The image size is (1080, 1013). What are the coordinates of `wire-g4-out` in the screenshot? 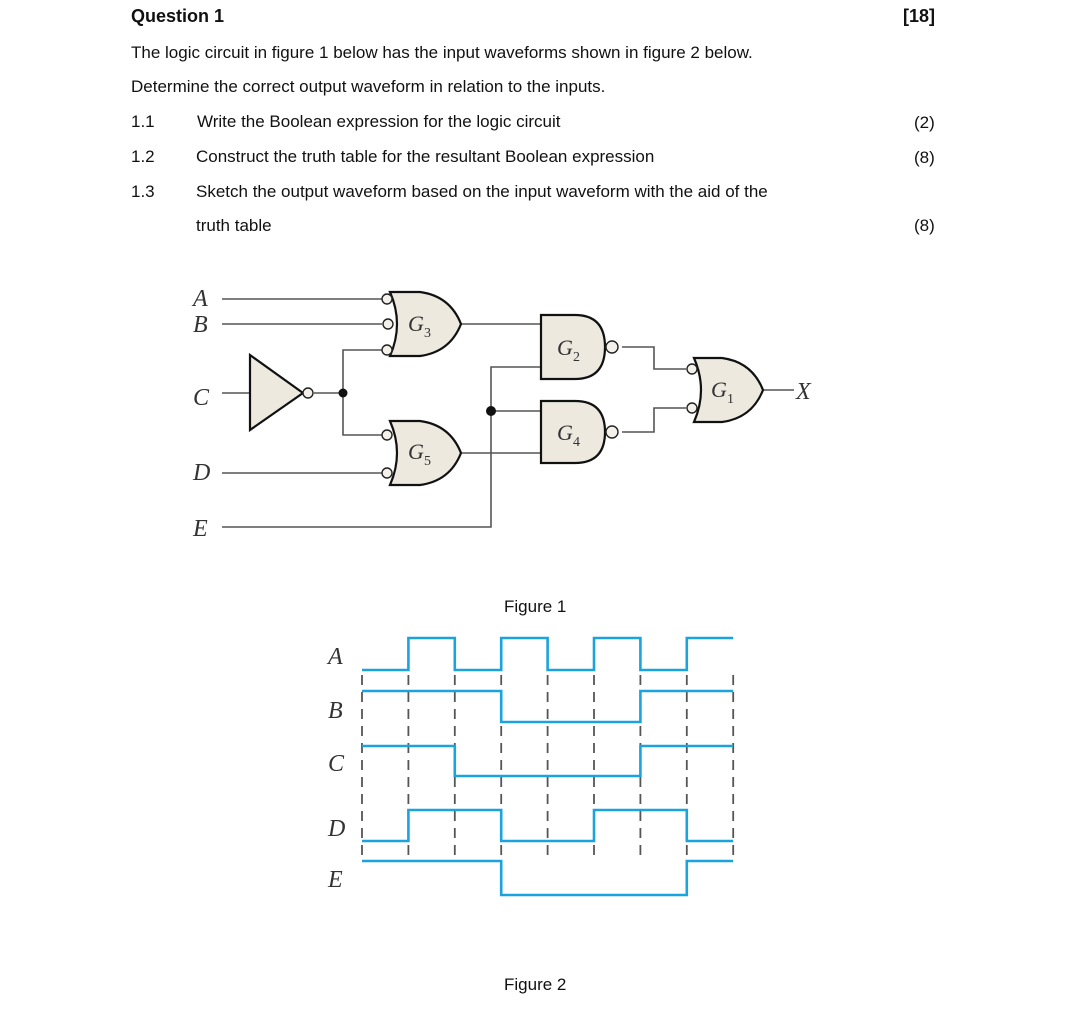 It's located at (654, 420).